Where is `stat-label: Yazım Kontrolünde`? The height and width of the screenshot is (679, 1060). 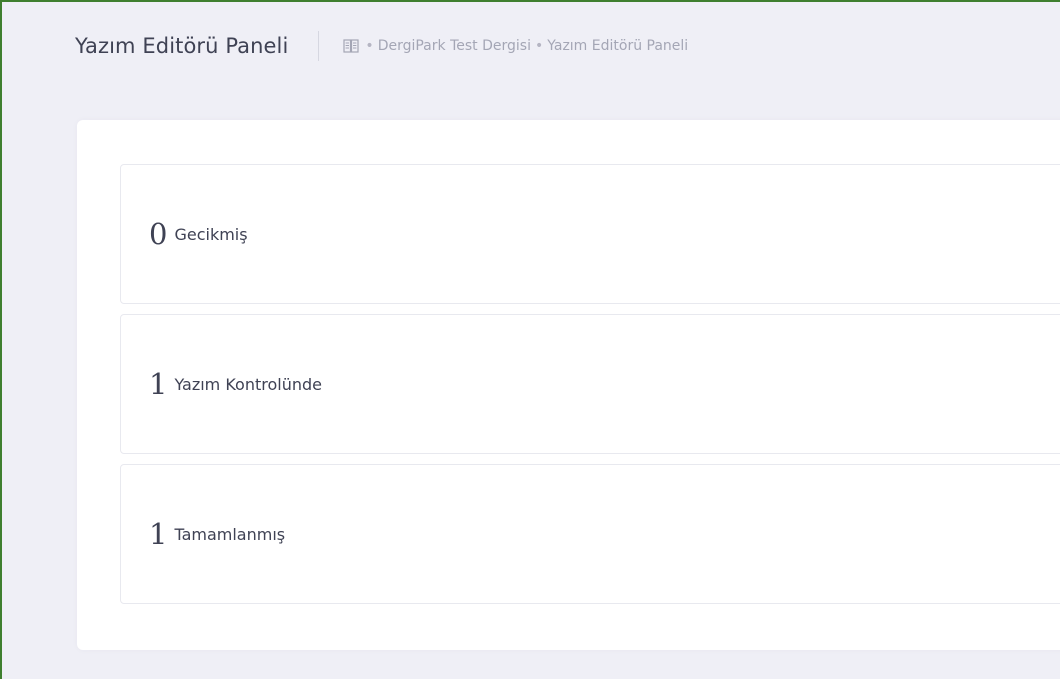
stat-label: Yazım Kontrolünde is located at coordinates (248, 384).